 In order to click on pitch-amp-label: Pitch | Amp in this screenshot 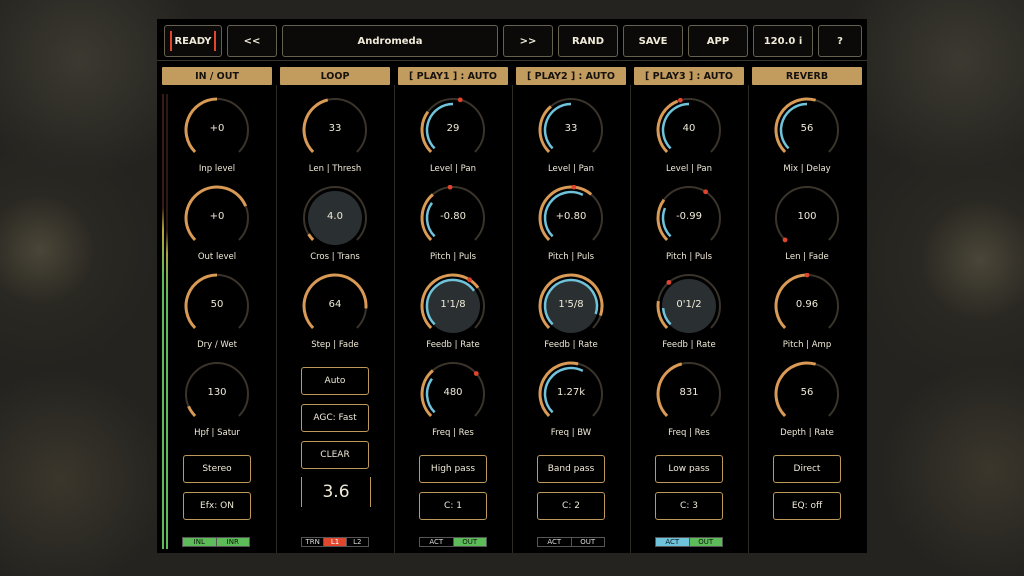, I will do `click(807, 345)`.